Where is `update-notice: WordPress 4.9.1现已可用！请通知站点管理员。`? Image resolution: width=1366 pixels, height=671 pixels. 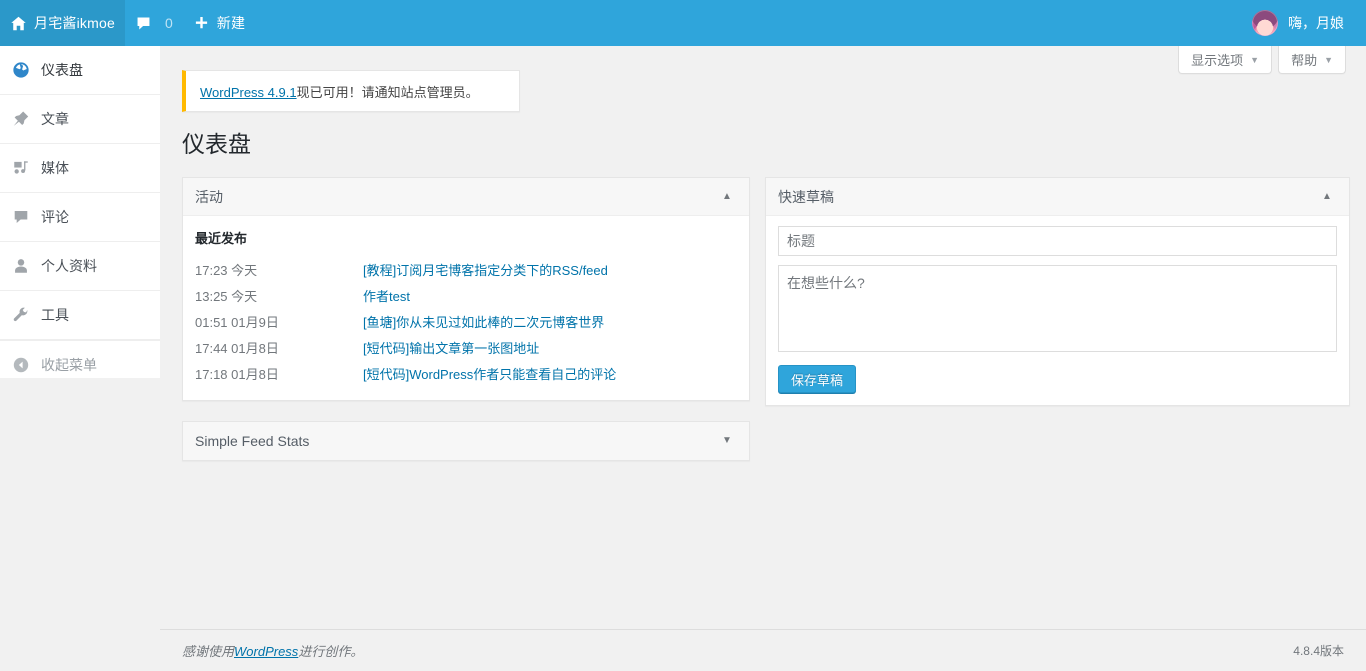
update-notice: WordPress 4.9.1现已可用！请通知站点管理员。 is located at coordinates (351, 91).